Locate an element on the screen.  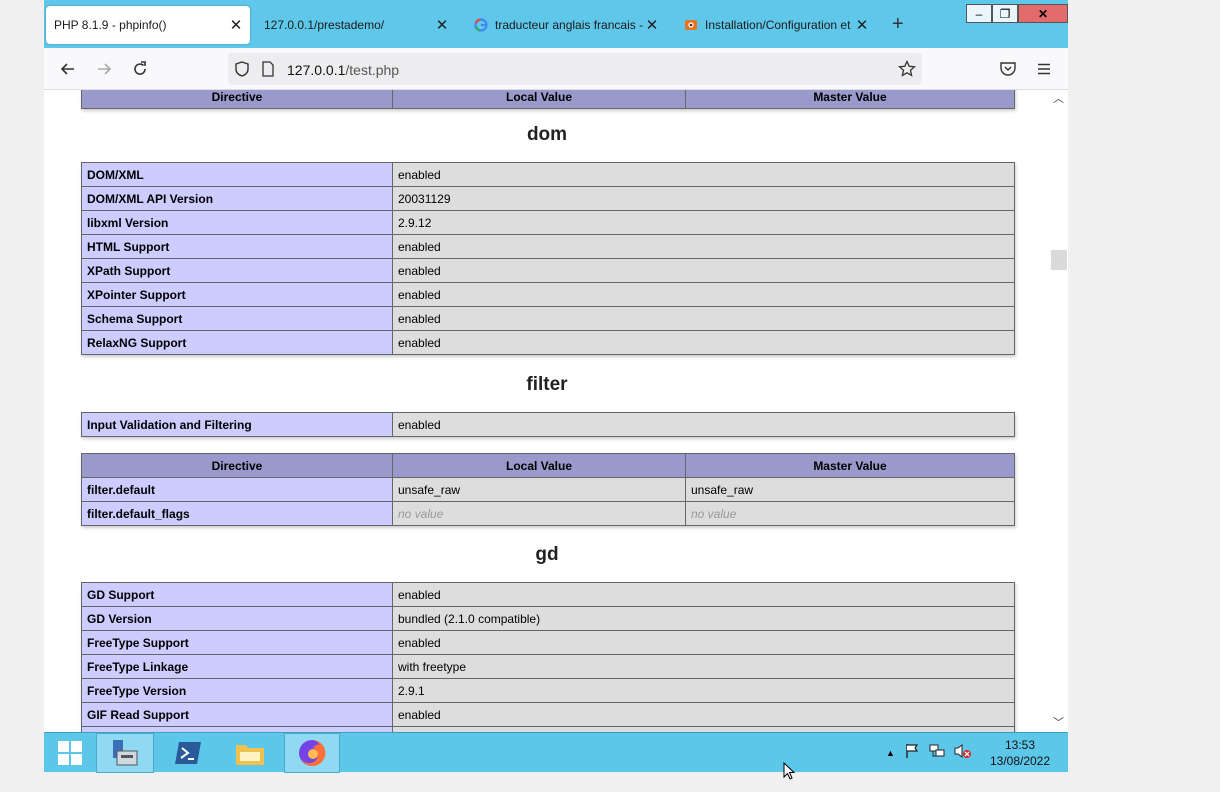
server-manager-button is located at coordinates (125, 753).